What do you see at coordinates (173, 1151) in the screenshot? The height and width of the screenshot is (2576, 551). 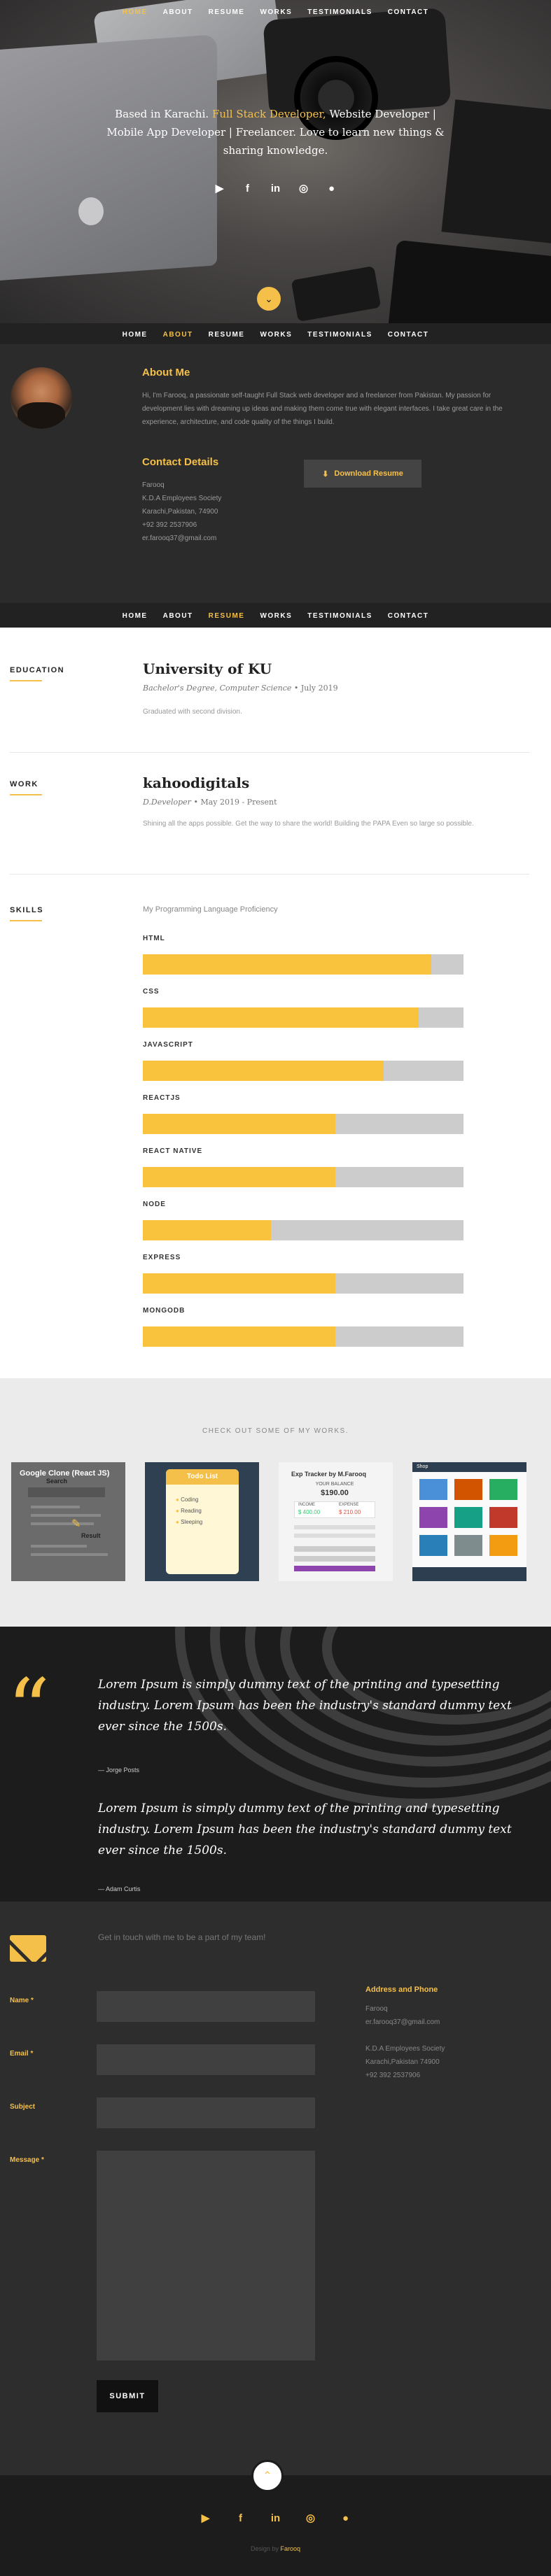 I see `skill-name: REACT NATIVE` at bounding box center [173, 1151].